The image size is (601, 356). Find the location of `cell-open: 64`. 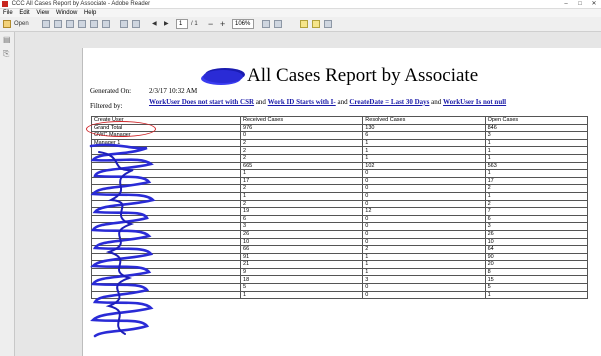

cell-open: 64 is located at coordinates (536, 249).